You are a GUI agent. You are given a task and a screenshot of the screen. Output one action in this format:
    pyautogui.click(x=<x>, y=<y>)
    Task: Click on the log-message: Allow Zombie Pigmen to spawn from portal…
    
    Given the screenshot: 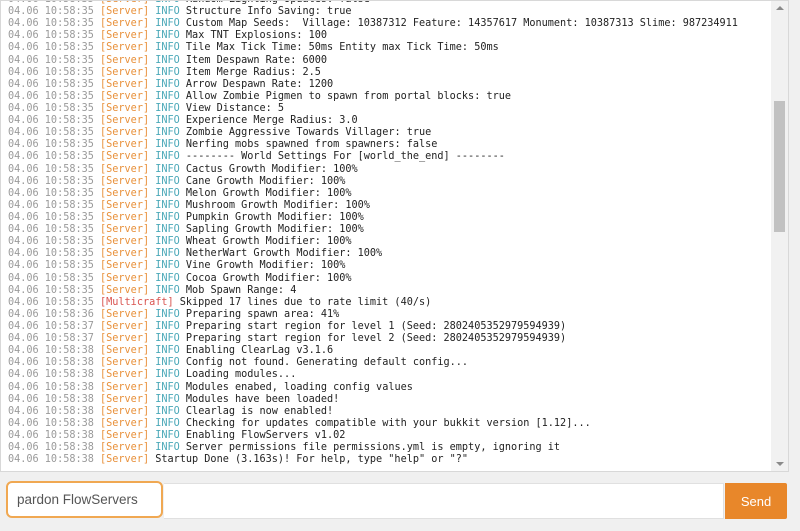 What is the action you would take?
    pyautogui.click(x=348, y=96)
    